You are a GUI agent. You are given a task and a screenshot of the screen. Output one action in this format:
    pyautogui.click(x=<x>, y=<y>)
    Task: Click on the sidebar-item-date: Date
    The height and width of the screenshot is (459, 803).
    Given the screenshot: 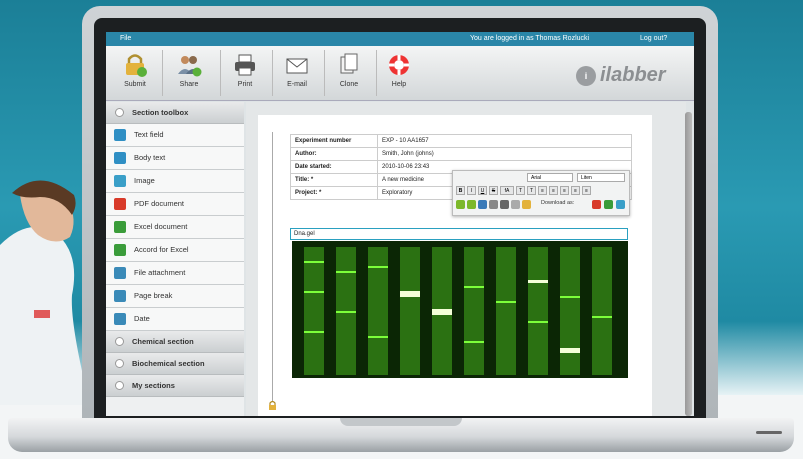 What is the action you would take?
    pyautogui.click(x=175, y=319)
    